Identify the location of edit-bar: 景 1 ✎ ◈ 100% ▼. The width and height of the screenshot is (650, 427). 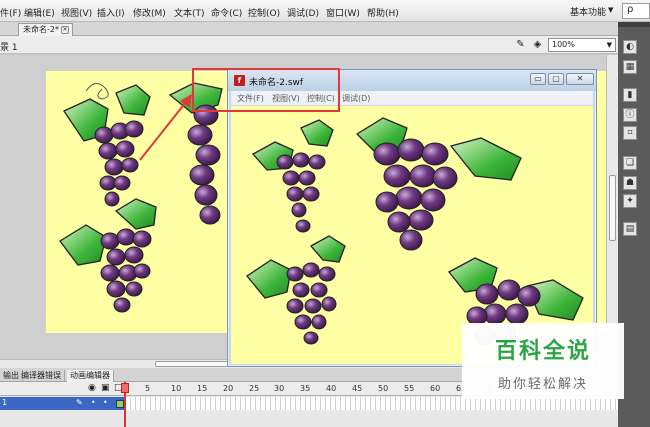
(309, 45).